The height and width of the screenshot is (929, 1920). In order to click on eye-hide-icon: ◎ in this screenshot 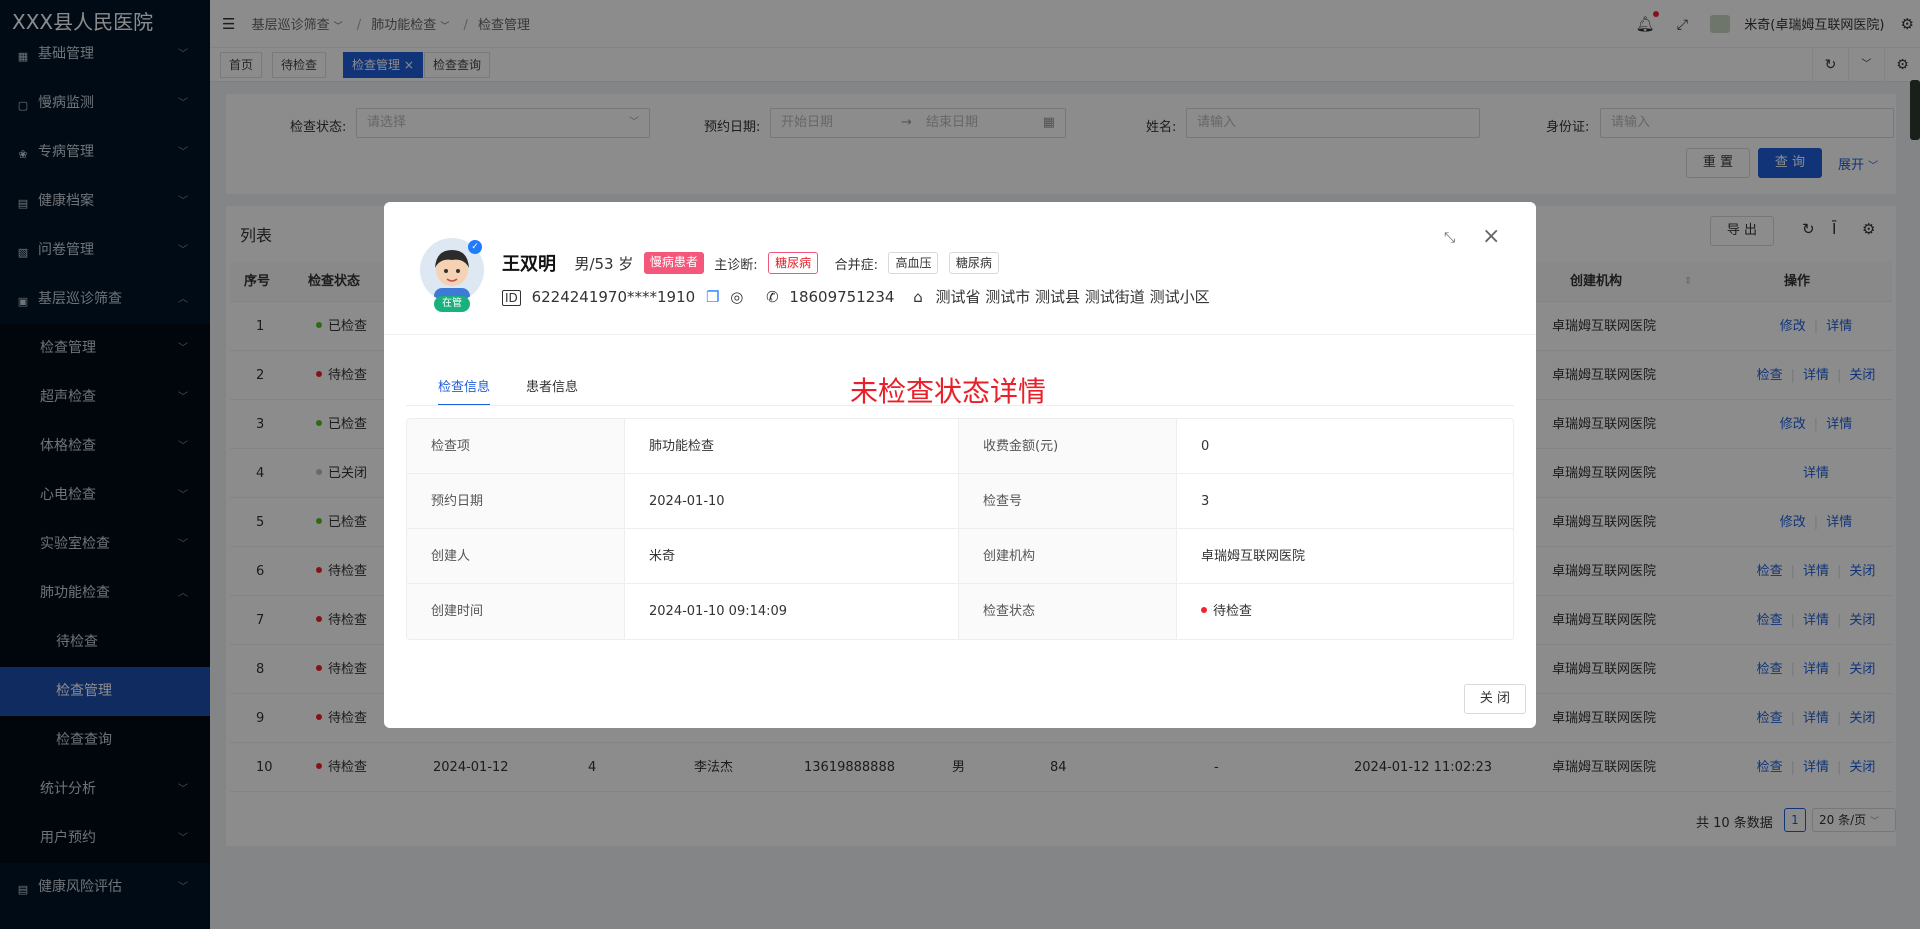, I will do `click(736, 297)`.